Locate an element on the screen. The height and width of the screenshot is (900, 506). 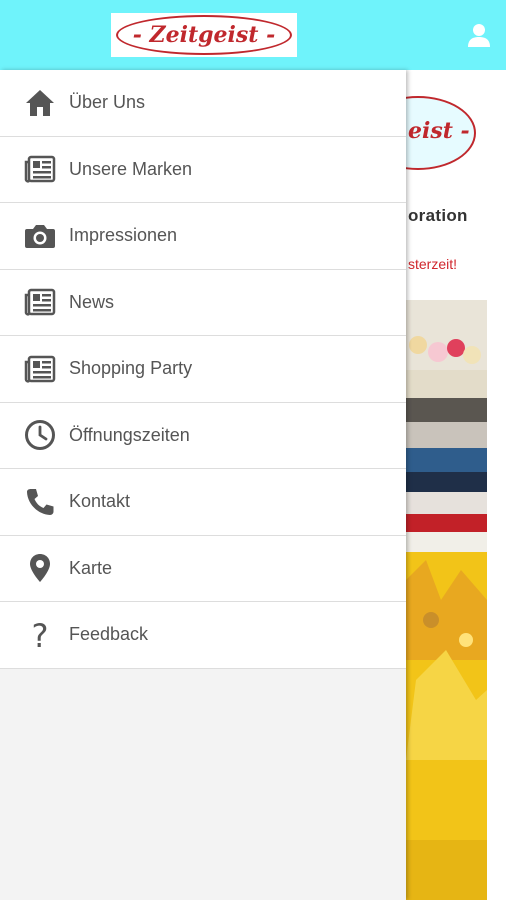
menu-item-shopping-party: Shopping Party is located at coordinates (203, 369).